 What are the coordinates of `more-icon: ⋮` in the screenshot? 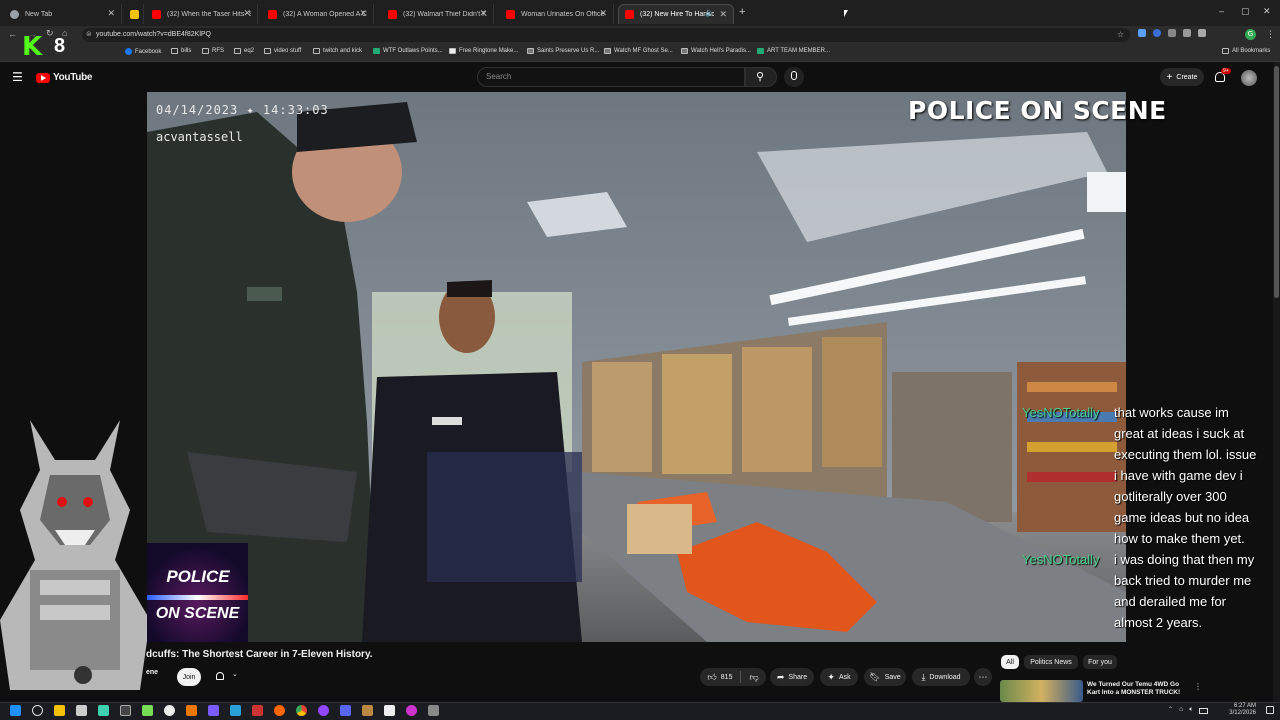 It's located at (1198, 686).